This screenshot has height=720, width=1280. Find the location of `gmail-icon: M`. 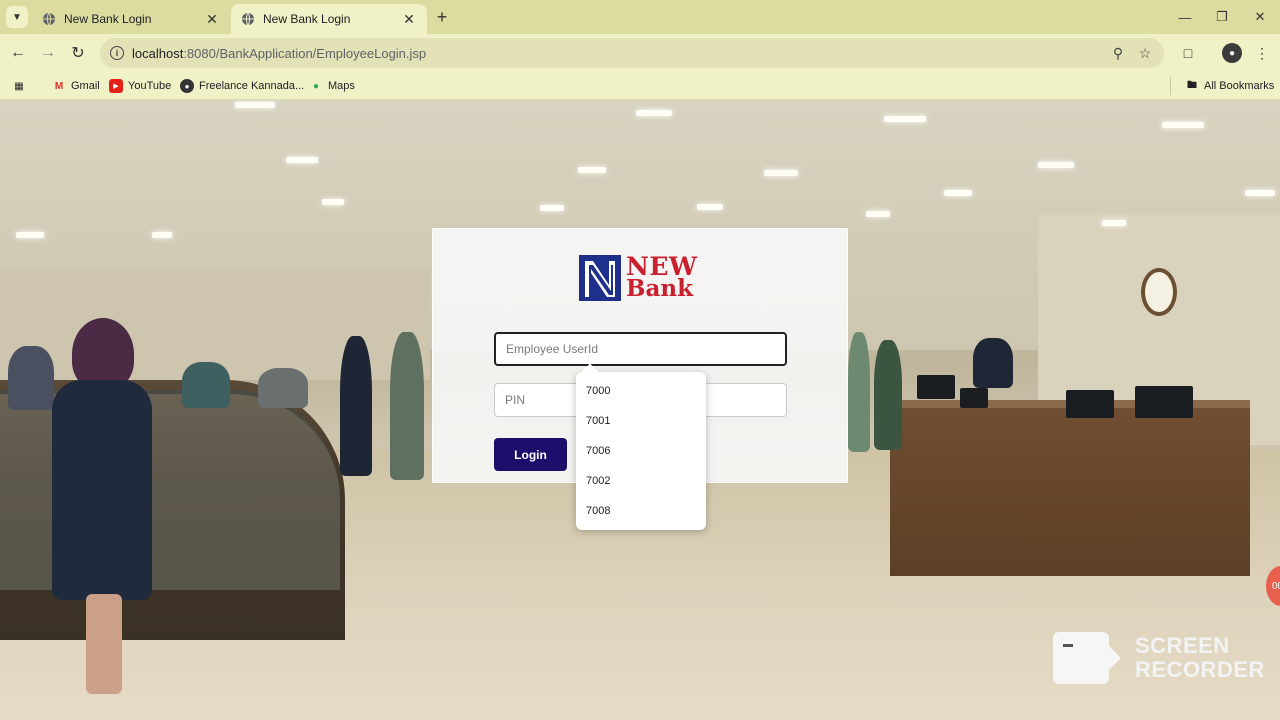

gmail-icon: M is located at coordinates (59, 86).